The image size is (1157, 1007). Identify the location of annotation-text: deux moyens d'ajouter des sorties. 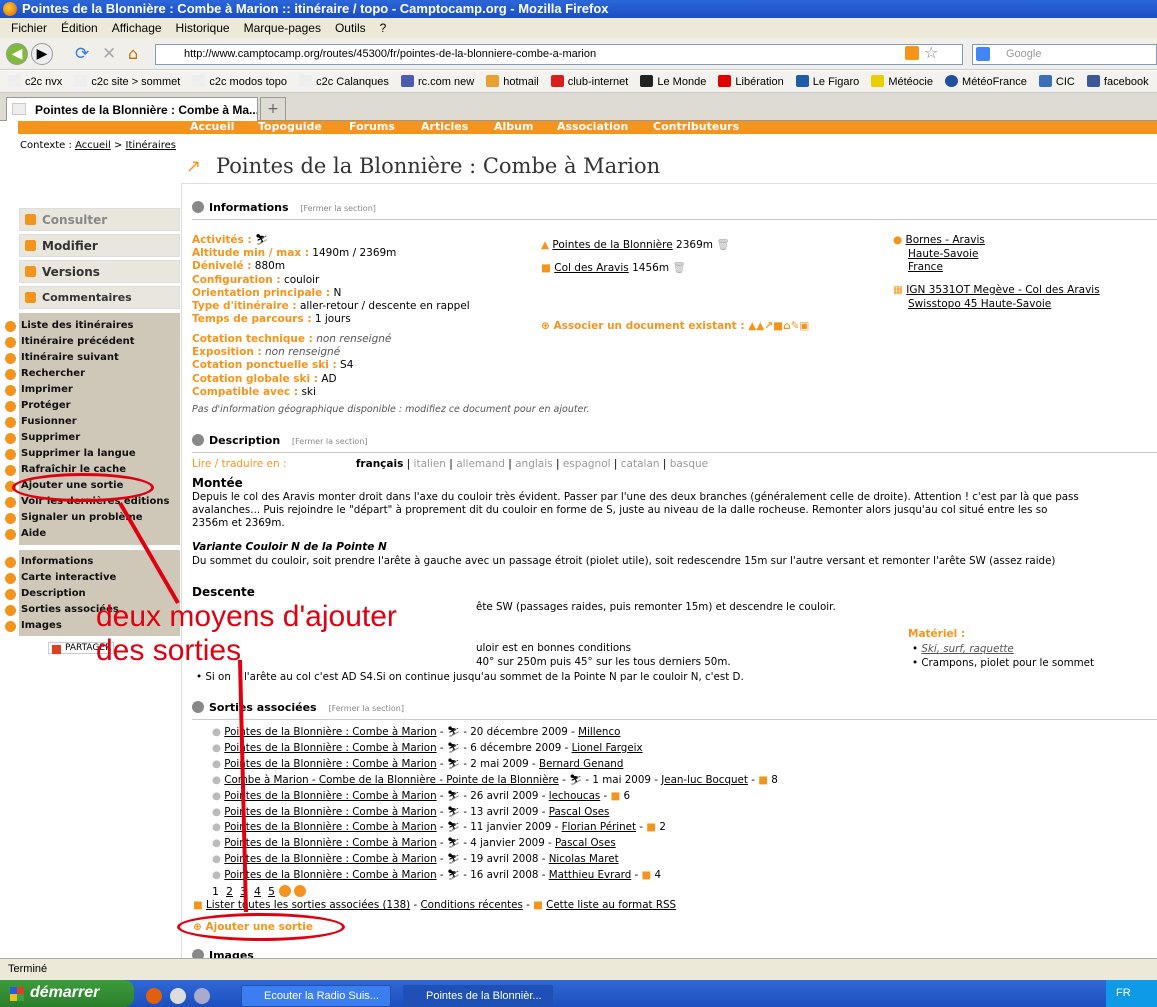
(246, 633).